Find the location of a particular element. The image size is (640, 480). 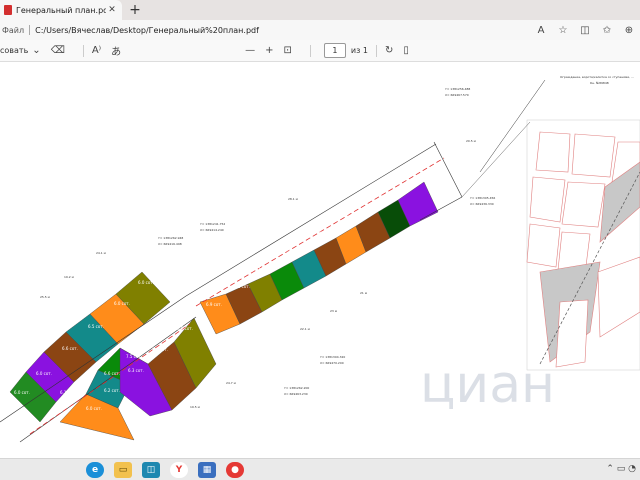

coord-label: X= 669470.200 is located at coordinates (332, 363).